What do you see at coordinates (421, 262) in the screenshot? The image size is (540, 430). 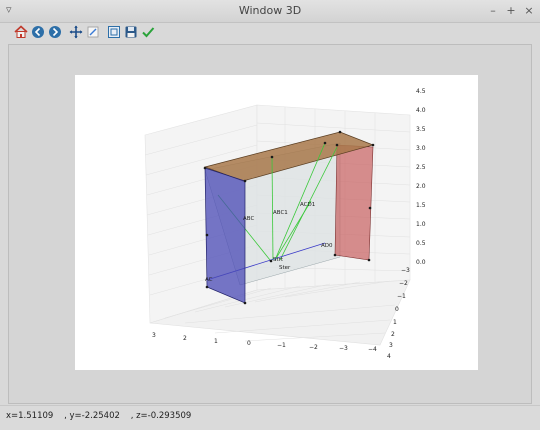 I see `z-tick: 0.0` at bounding box center [421, 262].